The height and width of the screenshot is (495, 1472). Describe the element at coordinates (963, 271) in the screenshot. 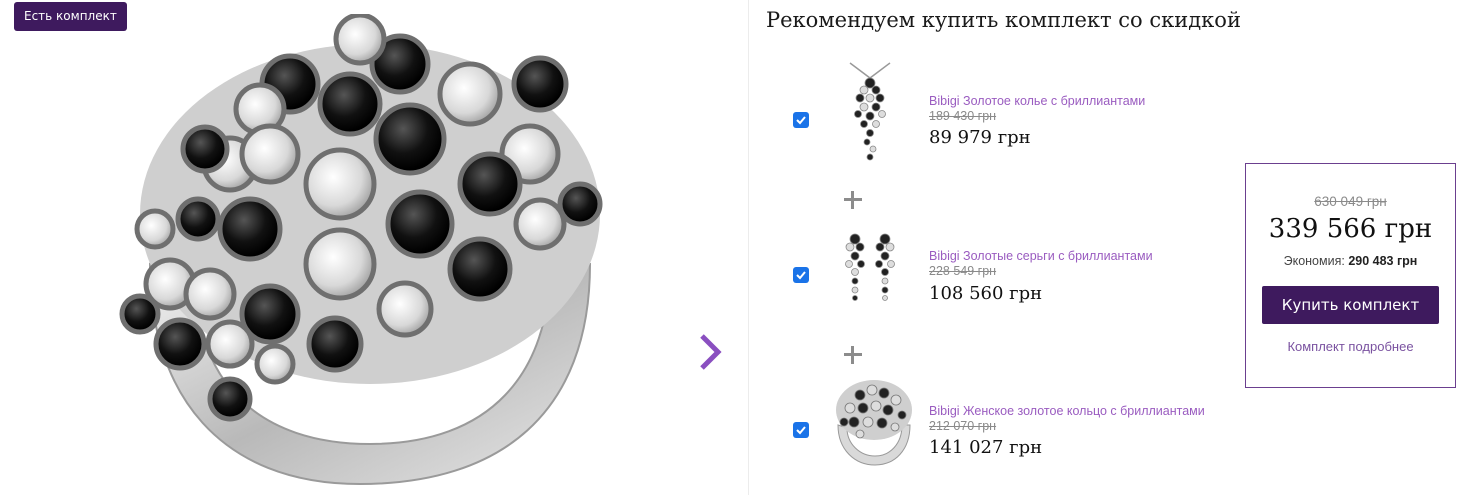

I see `item-old-price: 228 549 грн` at that location.